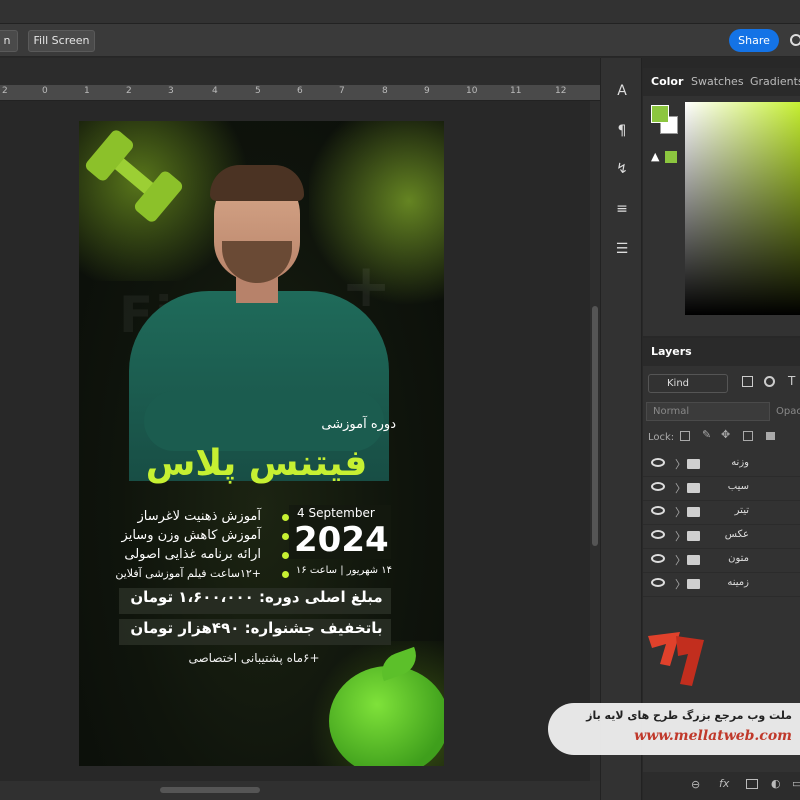 The width and height of the screenshot is (800, 800). Describe the element at coordinates (741, 510) in the screenshot. I see `layer-name: تیتر` at that location.